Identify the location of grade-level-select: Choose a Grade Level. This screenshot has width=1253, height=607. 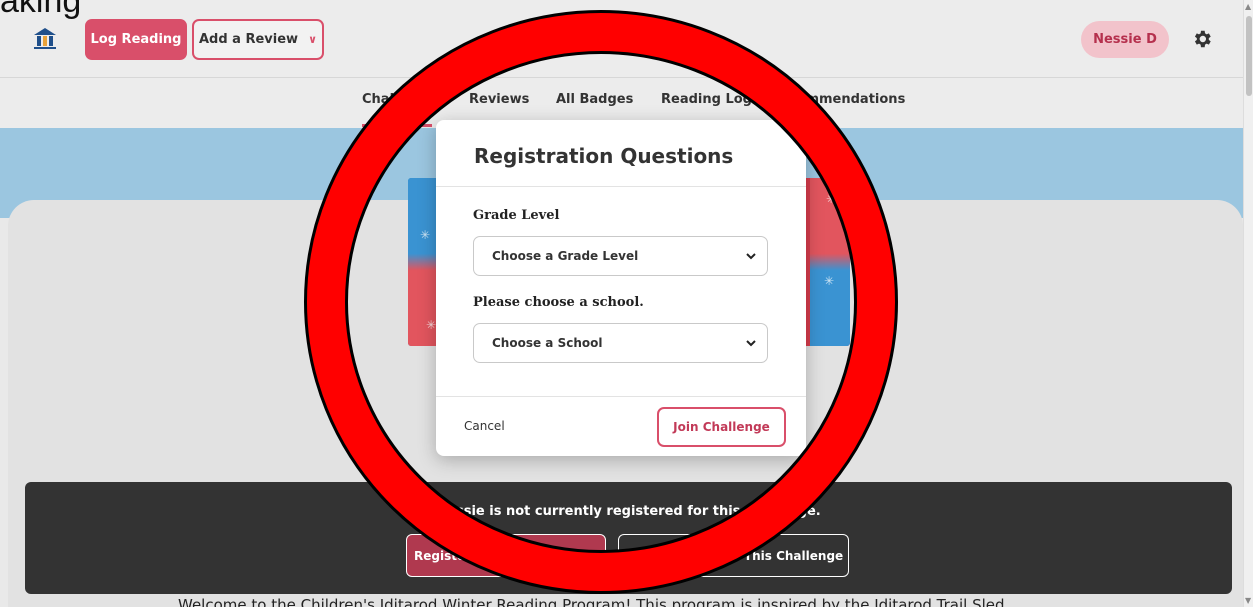
(620, 256).